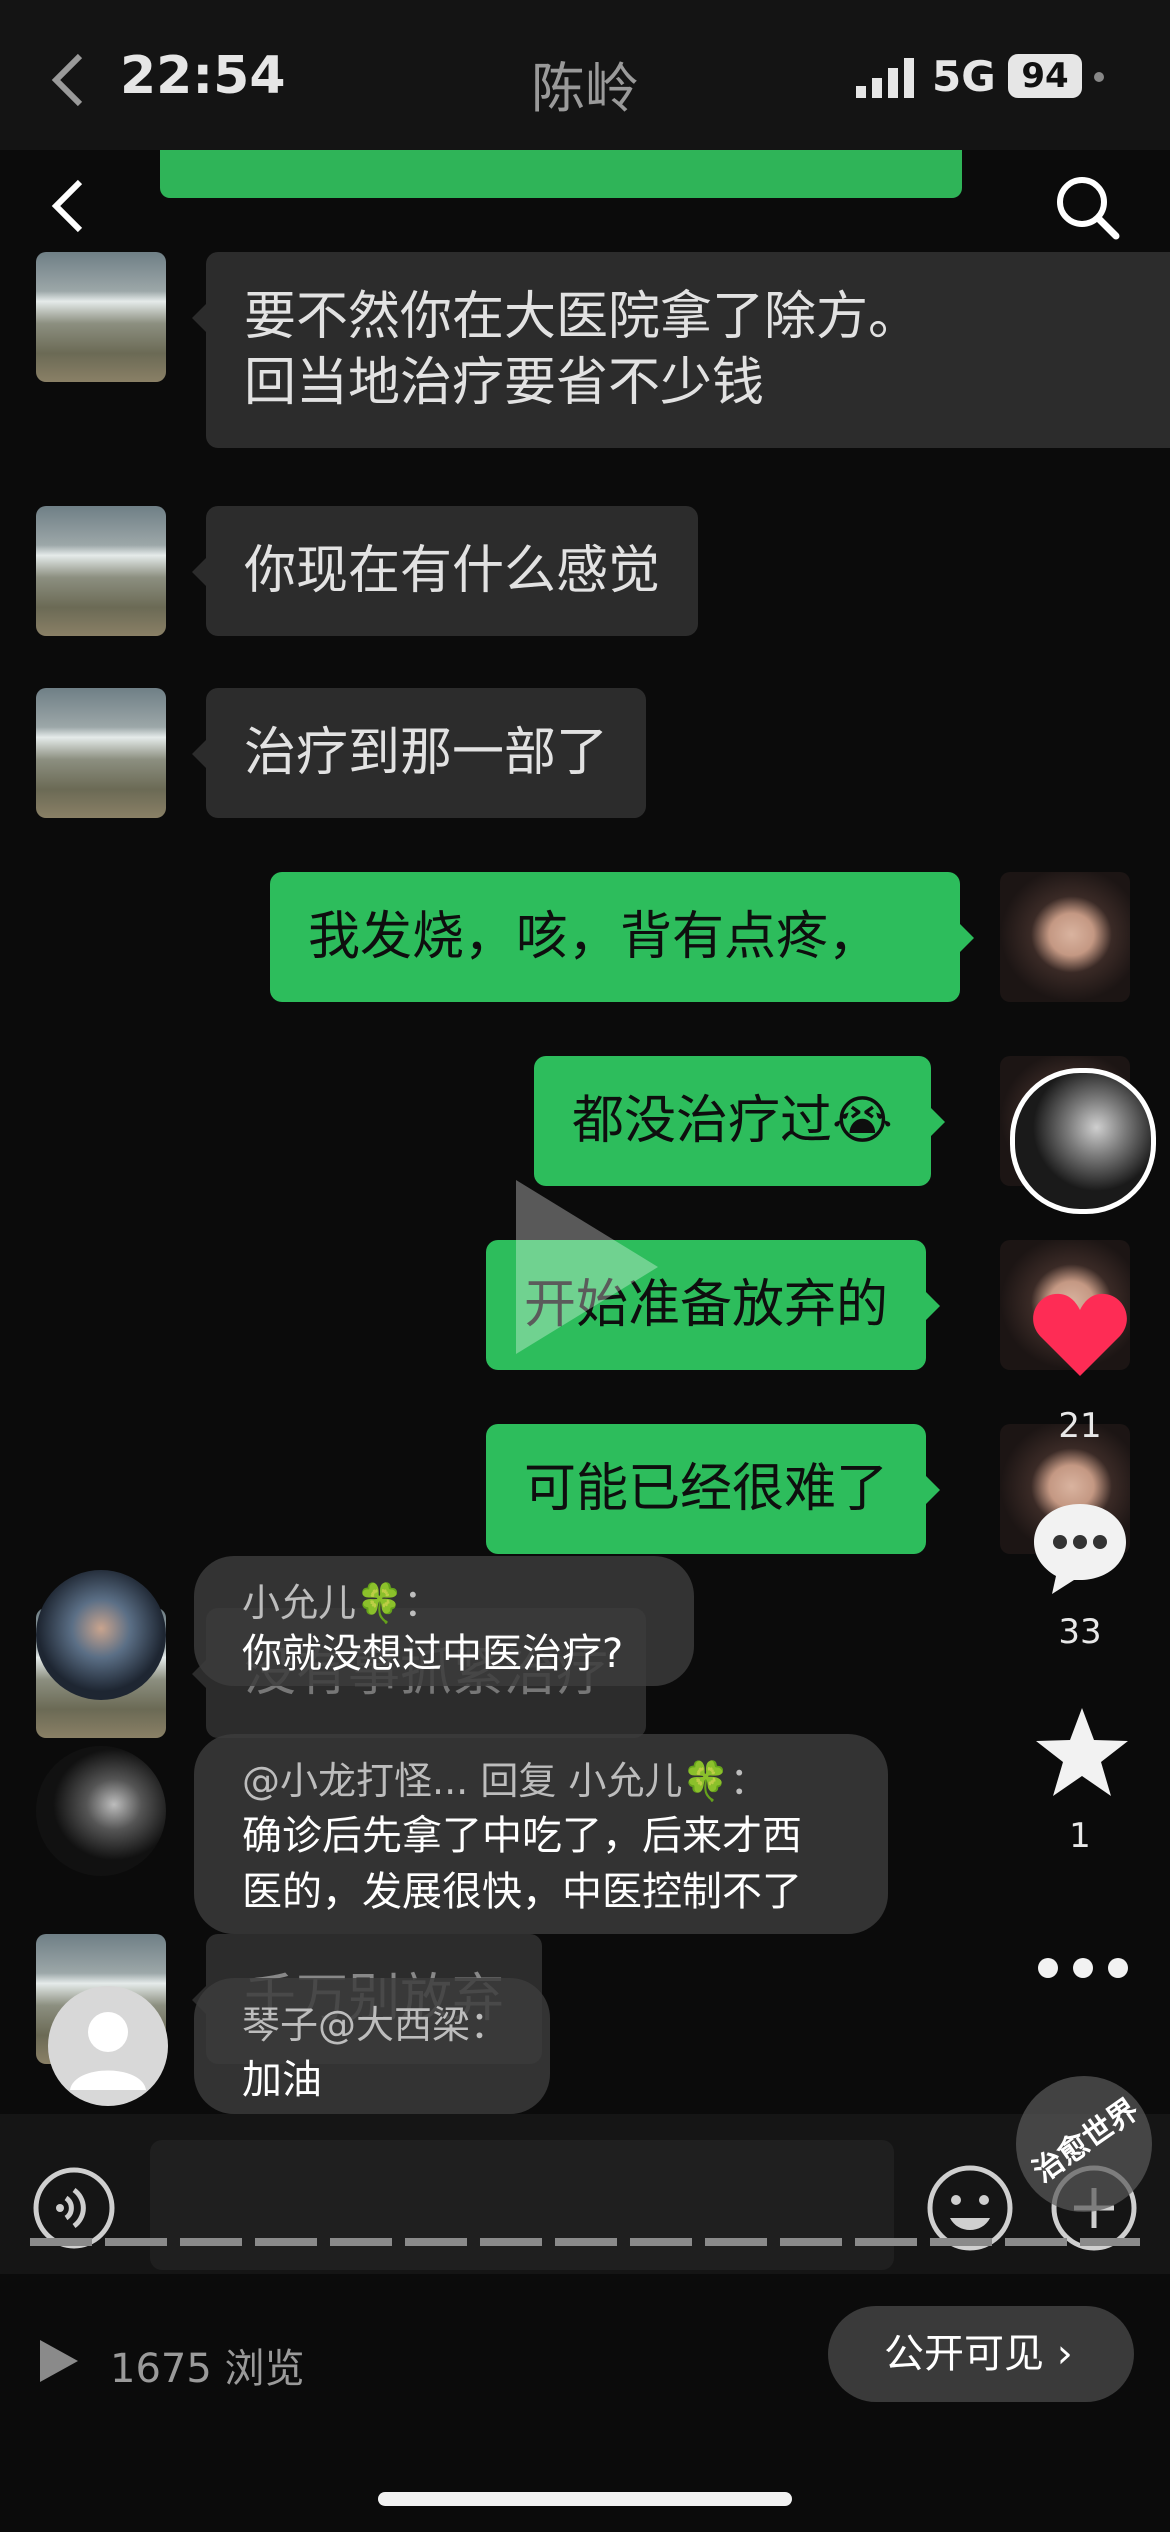 Image resolution: width=1170 pixels, height=2532 pixels. Describe the element at coordinates (1080, 1426) in the screenshot. I see `like-count: 21` at that location.